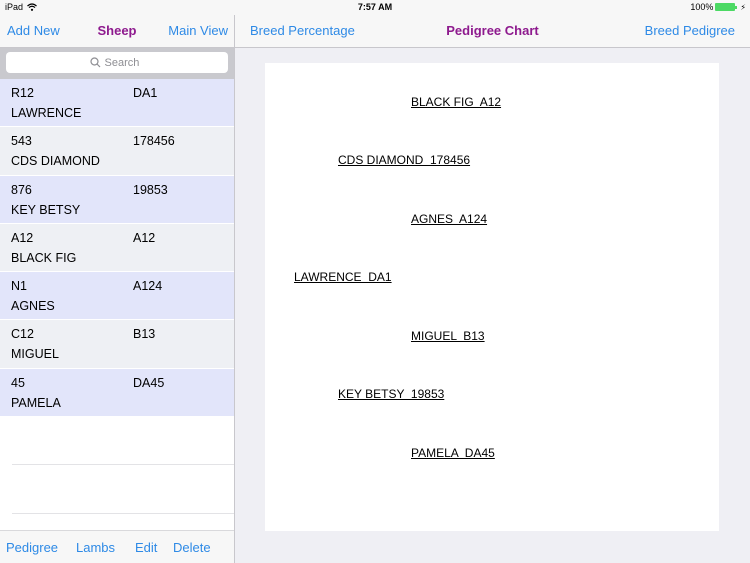 The height and width of the screenshot is (563, 750). What do you see at coordinates (144, 334) in the screenshot?
I see `sheep-registration: B13` at bounding box center [144, 334].